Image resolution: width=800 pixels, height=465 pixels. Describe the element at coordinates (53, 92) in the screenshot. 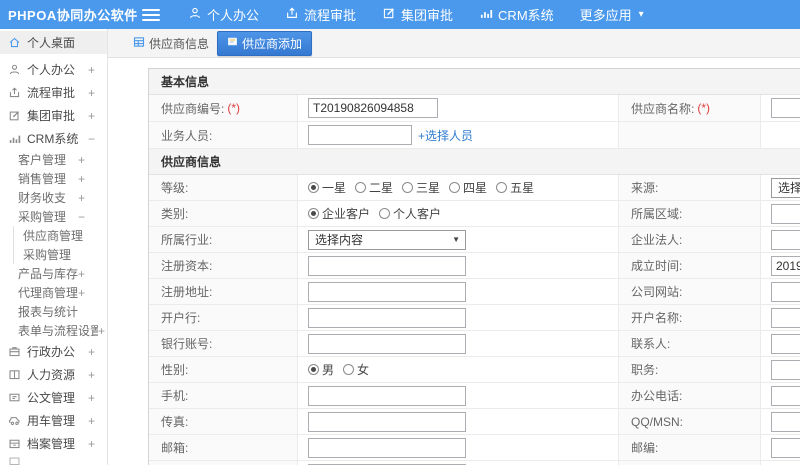

I see `sidebar-item-workflow-approval: 流程审批 +` at that location.